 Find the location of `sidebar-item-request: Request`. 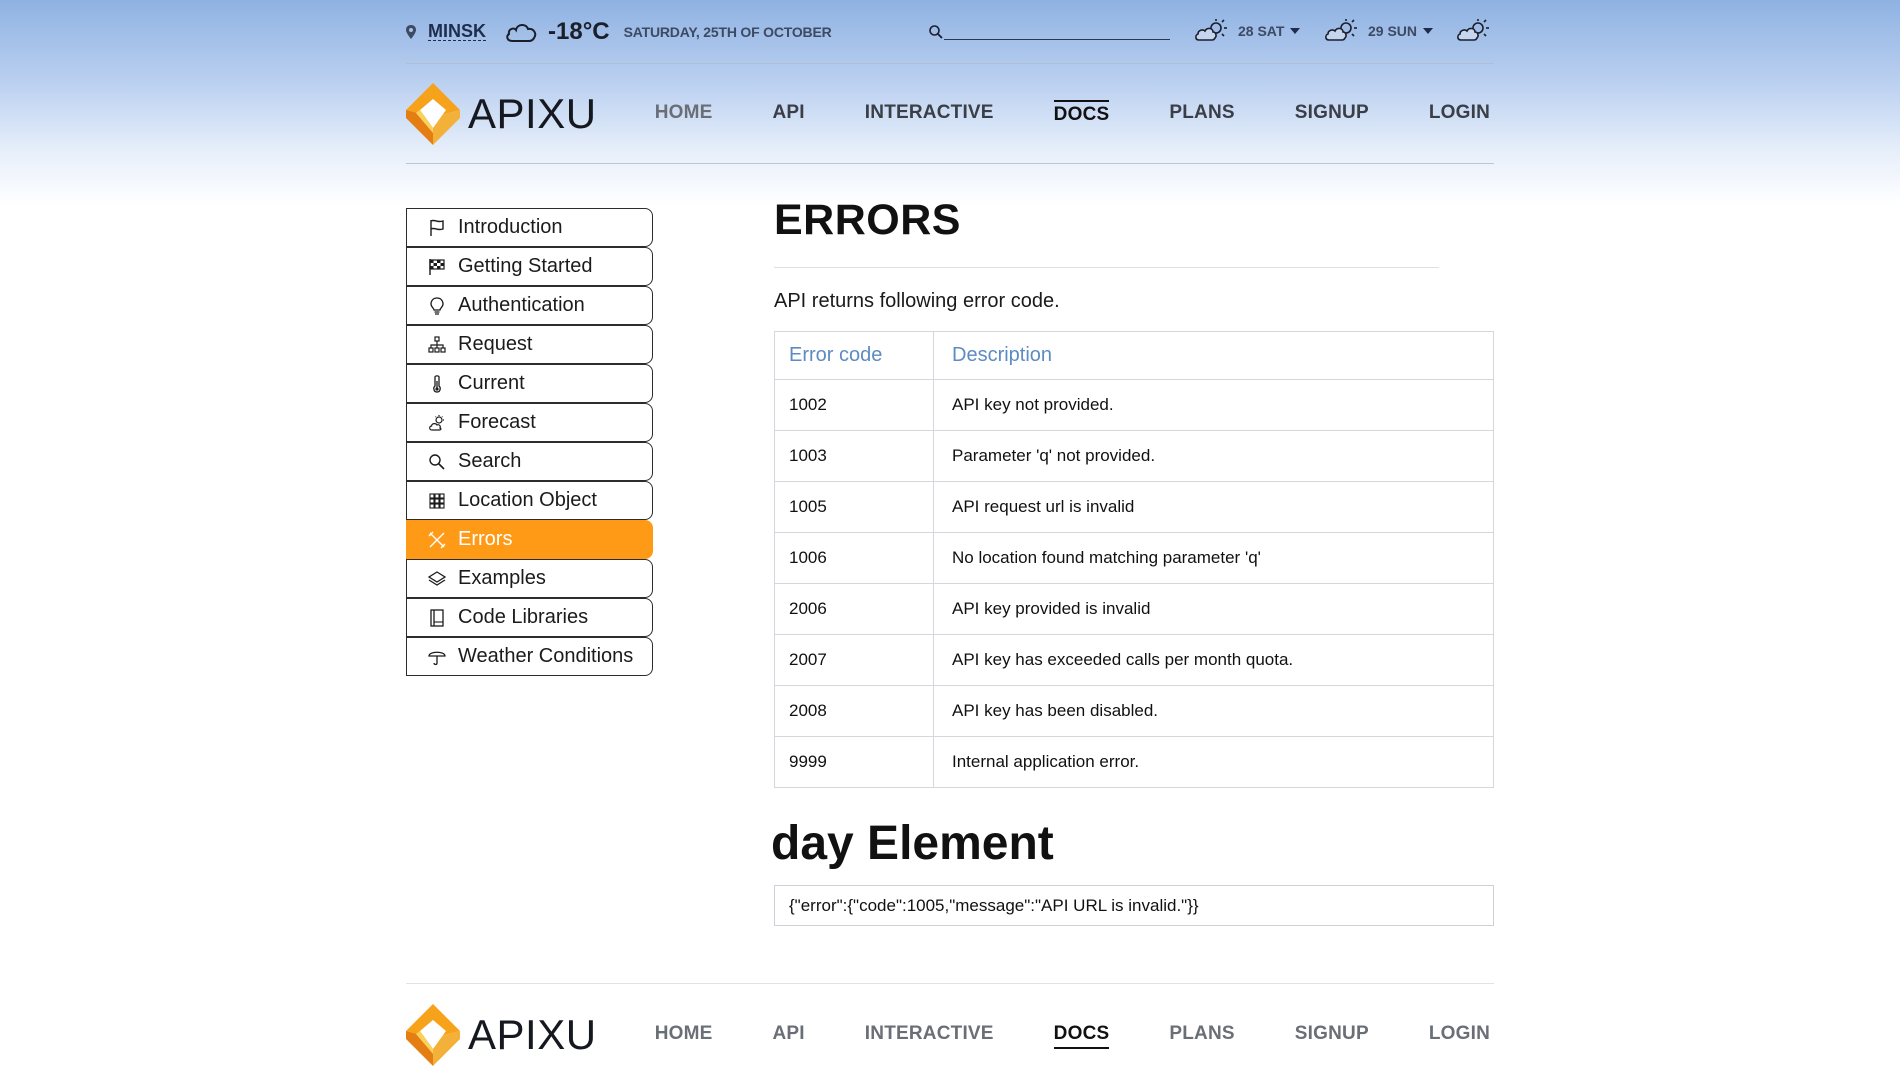

sidebar-item-request: Request is located at coordinates (529, 344).